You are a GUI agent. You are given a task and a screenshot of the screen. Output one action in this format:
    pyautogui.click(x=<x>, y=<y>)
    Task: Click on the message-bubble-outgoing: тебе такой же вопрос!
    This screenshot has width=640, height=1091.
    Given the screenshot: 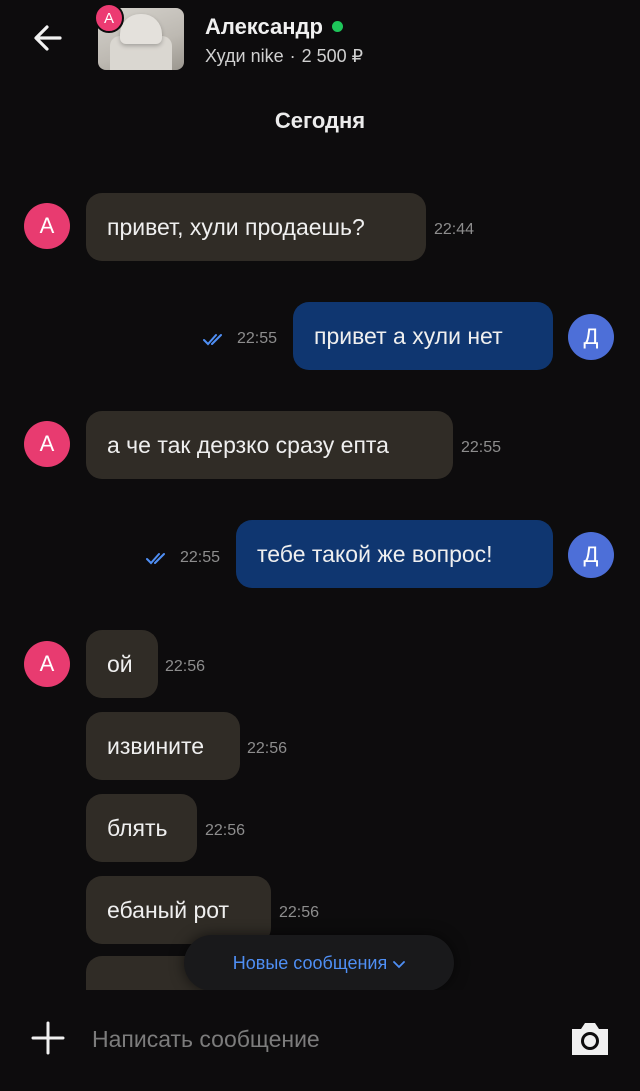 What is the action you would take?
    pyautogui.click(x=394, y=554)
    